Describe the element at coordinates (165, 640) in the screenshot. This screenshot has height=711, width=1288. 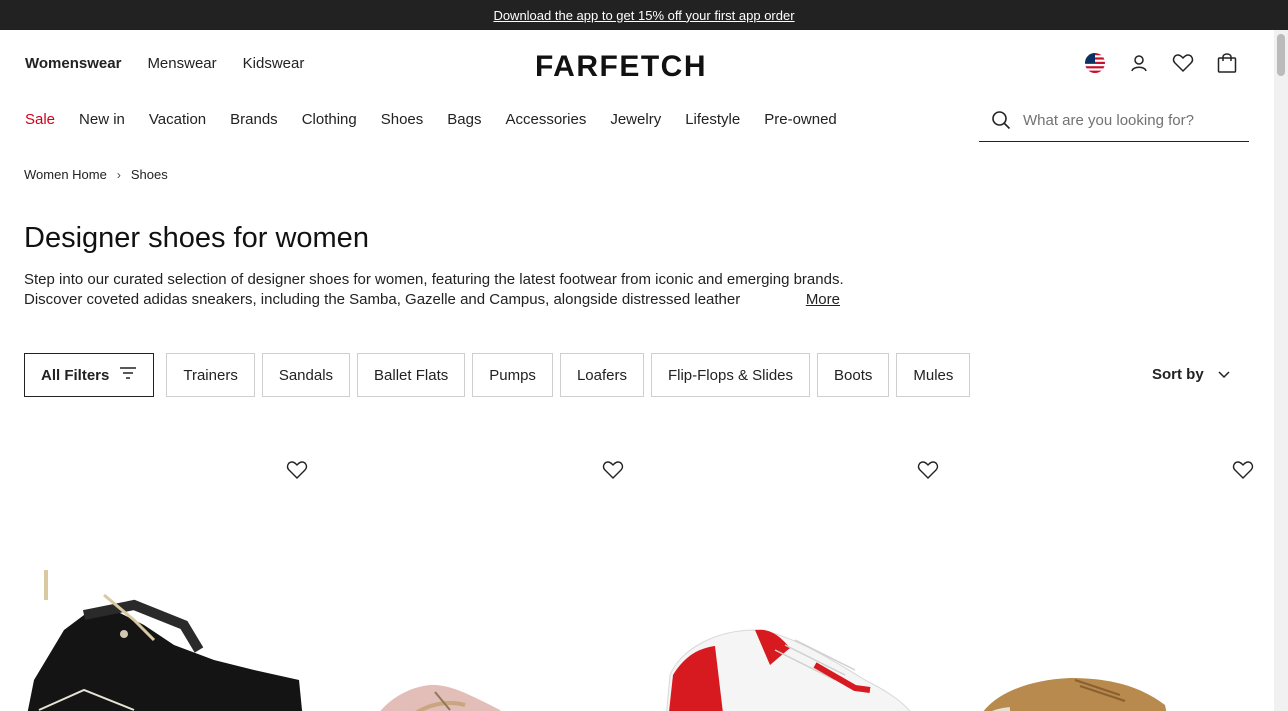
I see `product-image-black-sandal` at that location.